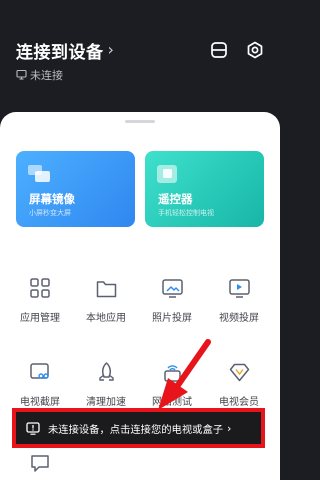  Describe the element at coordinates (50, 213) in the screenshot. I see `card-subtitle: 小屏秒变大屏` at that location.